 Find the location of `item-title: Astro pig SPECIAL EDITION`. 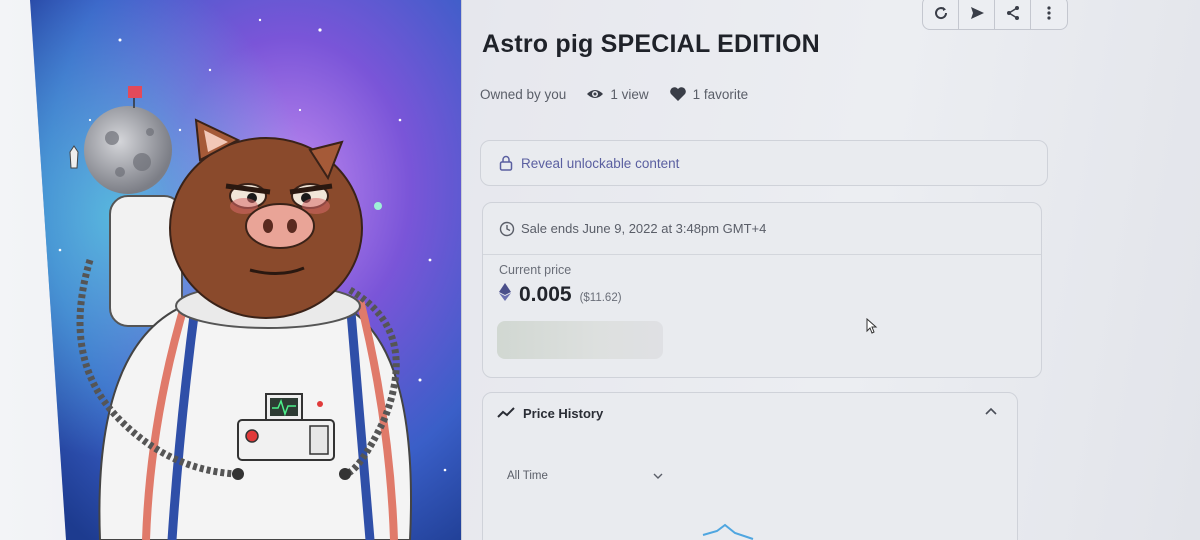

item-title: Astro pig SPECIAL EDITION is located at coordinates (651, 44).